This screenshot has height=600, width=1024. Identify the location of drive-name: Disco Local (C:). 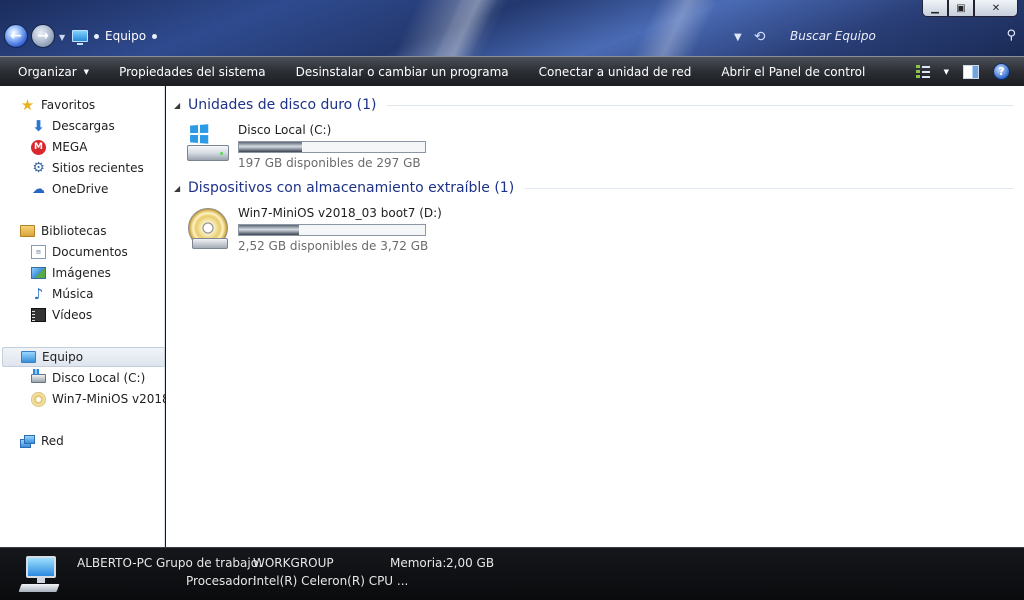
(285, 130).